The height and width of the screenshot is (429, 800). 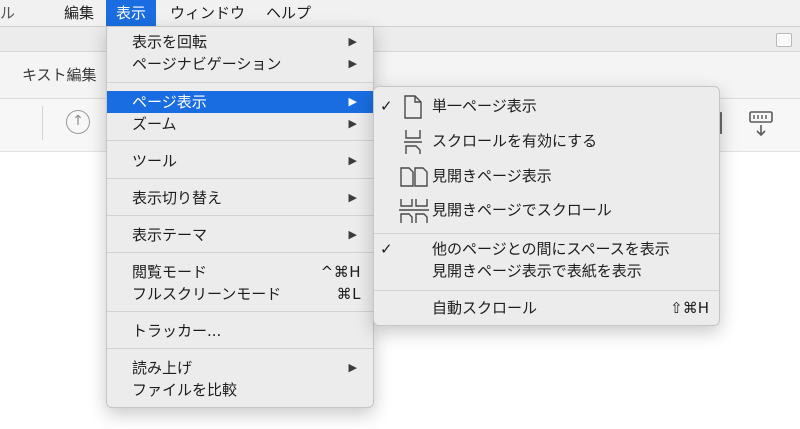 What do you see at coordinates (484, 106) in the screenshot?
I see `submenu-item-label: 単一ページ表示` at bounding box center [484, 106].